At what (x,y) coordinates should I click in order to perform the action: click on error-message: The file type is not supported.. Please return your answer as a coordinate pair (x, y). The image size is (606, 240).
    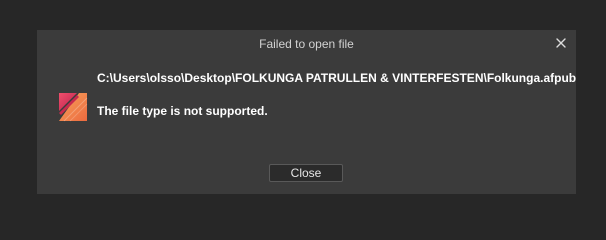
    Looking at the image, I should click on (182, 111).